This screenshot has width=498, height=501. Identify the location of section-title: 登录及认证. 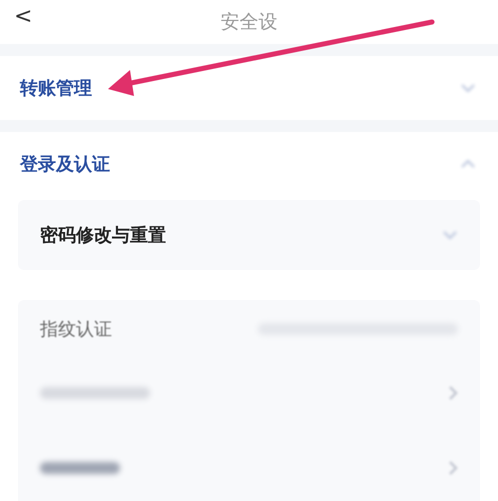
(65, 164).